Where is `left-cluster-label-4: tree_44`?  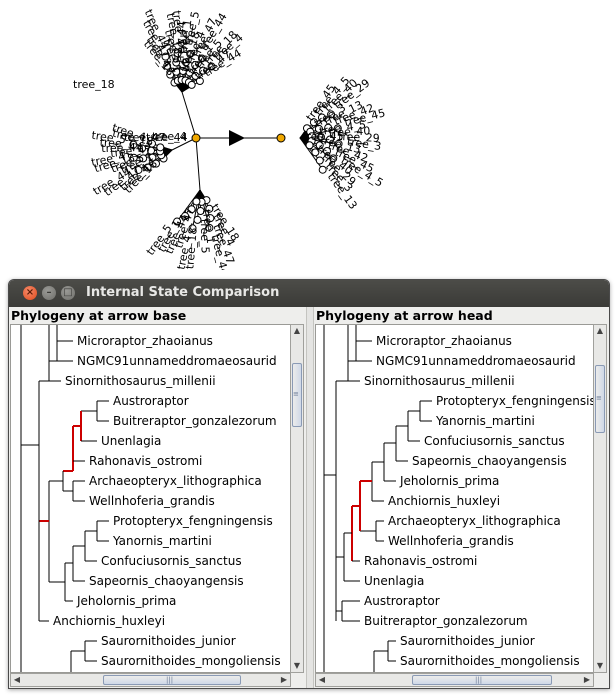
left-cluster-label-4: tree_44 is located at coordinates (167, 137).